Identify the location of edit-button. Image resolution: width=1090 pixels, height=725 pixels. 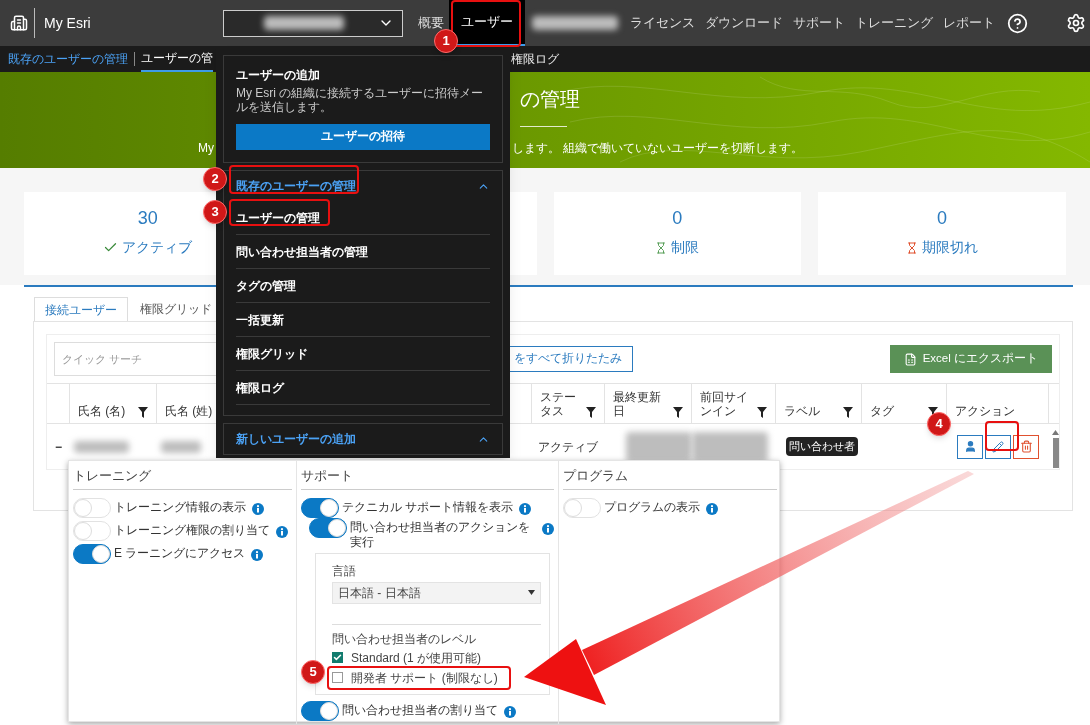
(998, 446).